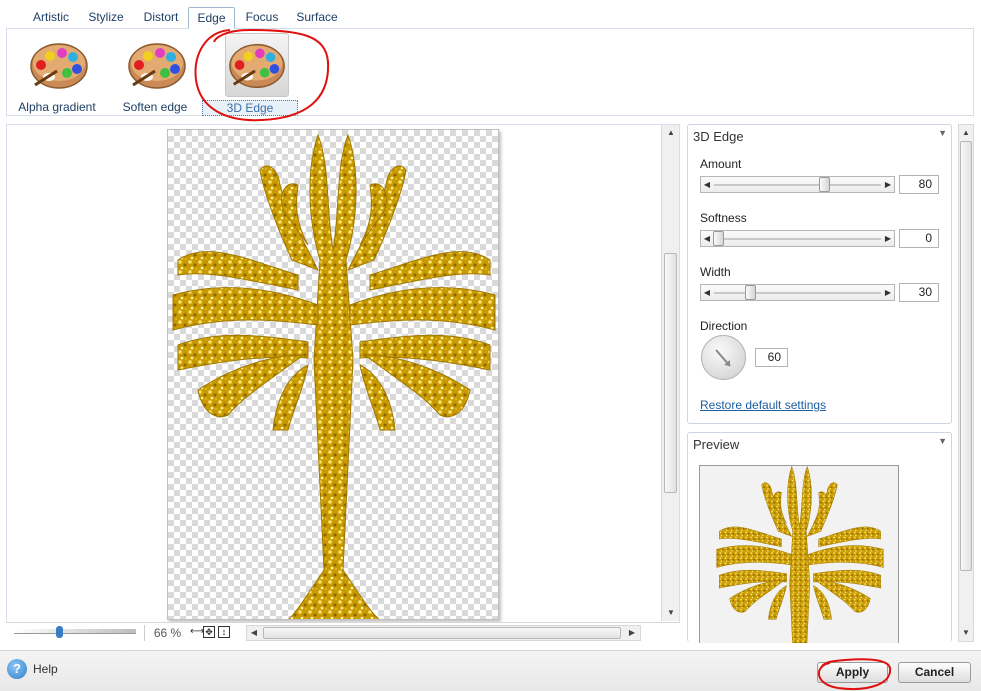 The height and width of the screenshot is (691, 981). I want to click on preview-panel: Preview ▼, so click(819, 537).